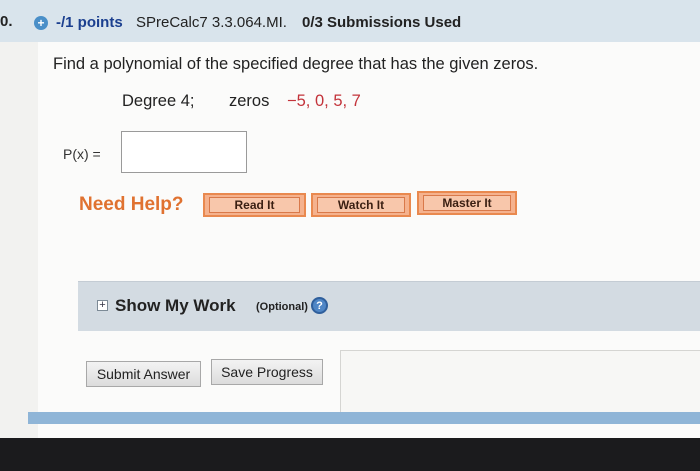 This screenshot has width=700, height=471. I want to click on assignment-id: SPreCalc7 3.3.064.MI., so click(211, 22).